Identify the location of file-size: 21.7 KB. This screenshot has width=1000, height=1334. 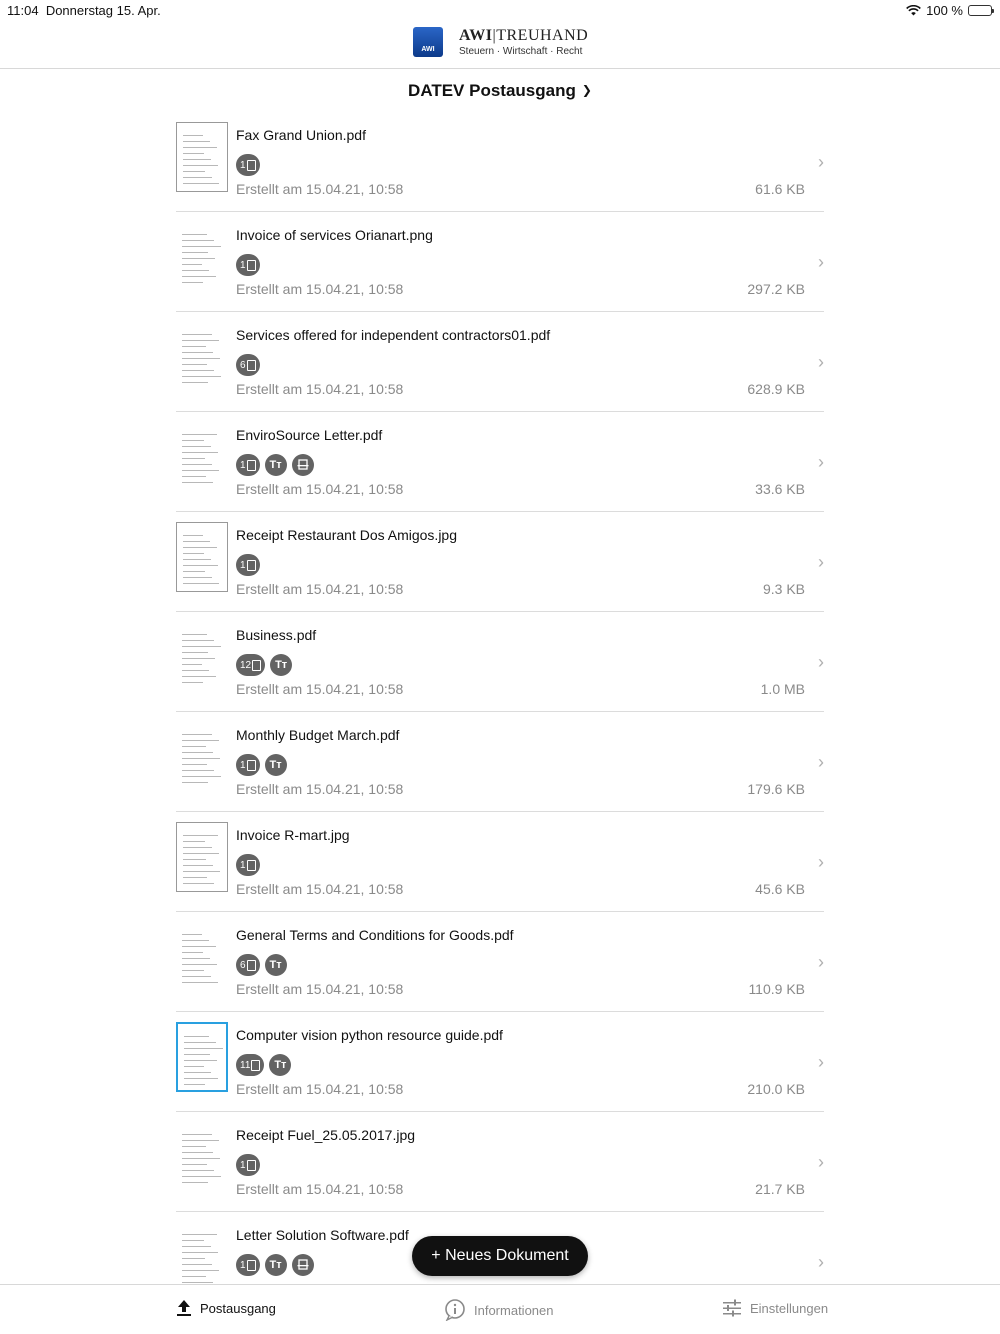
(780, 1189).